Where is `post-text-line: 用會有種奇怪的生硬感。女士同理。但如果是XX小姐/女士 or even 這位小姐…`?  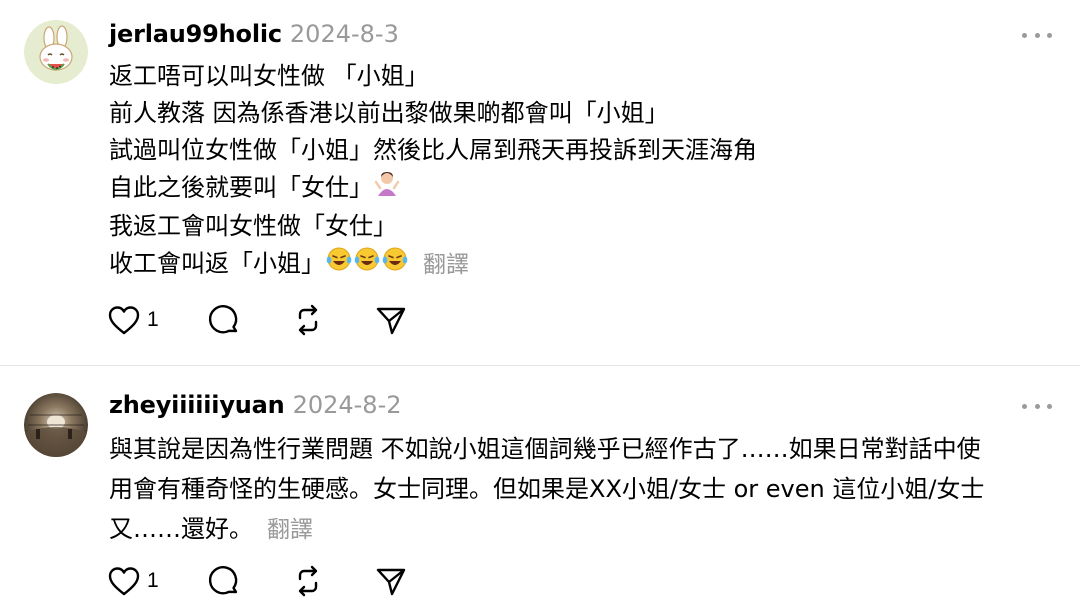
post-text-line: 用會有種奇怪的生硬感。女士同理。但如果是XX小姐/女士 or even 這位小姐… is located at coordinates (547, 489).